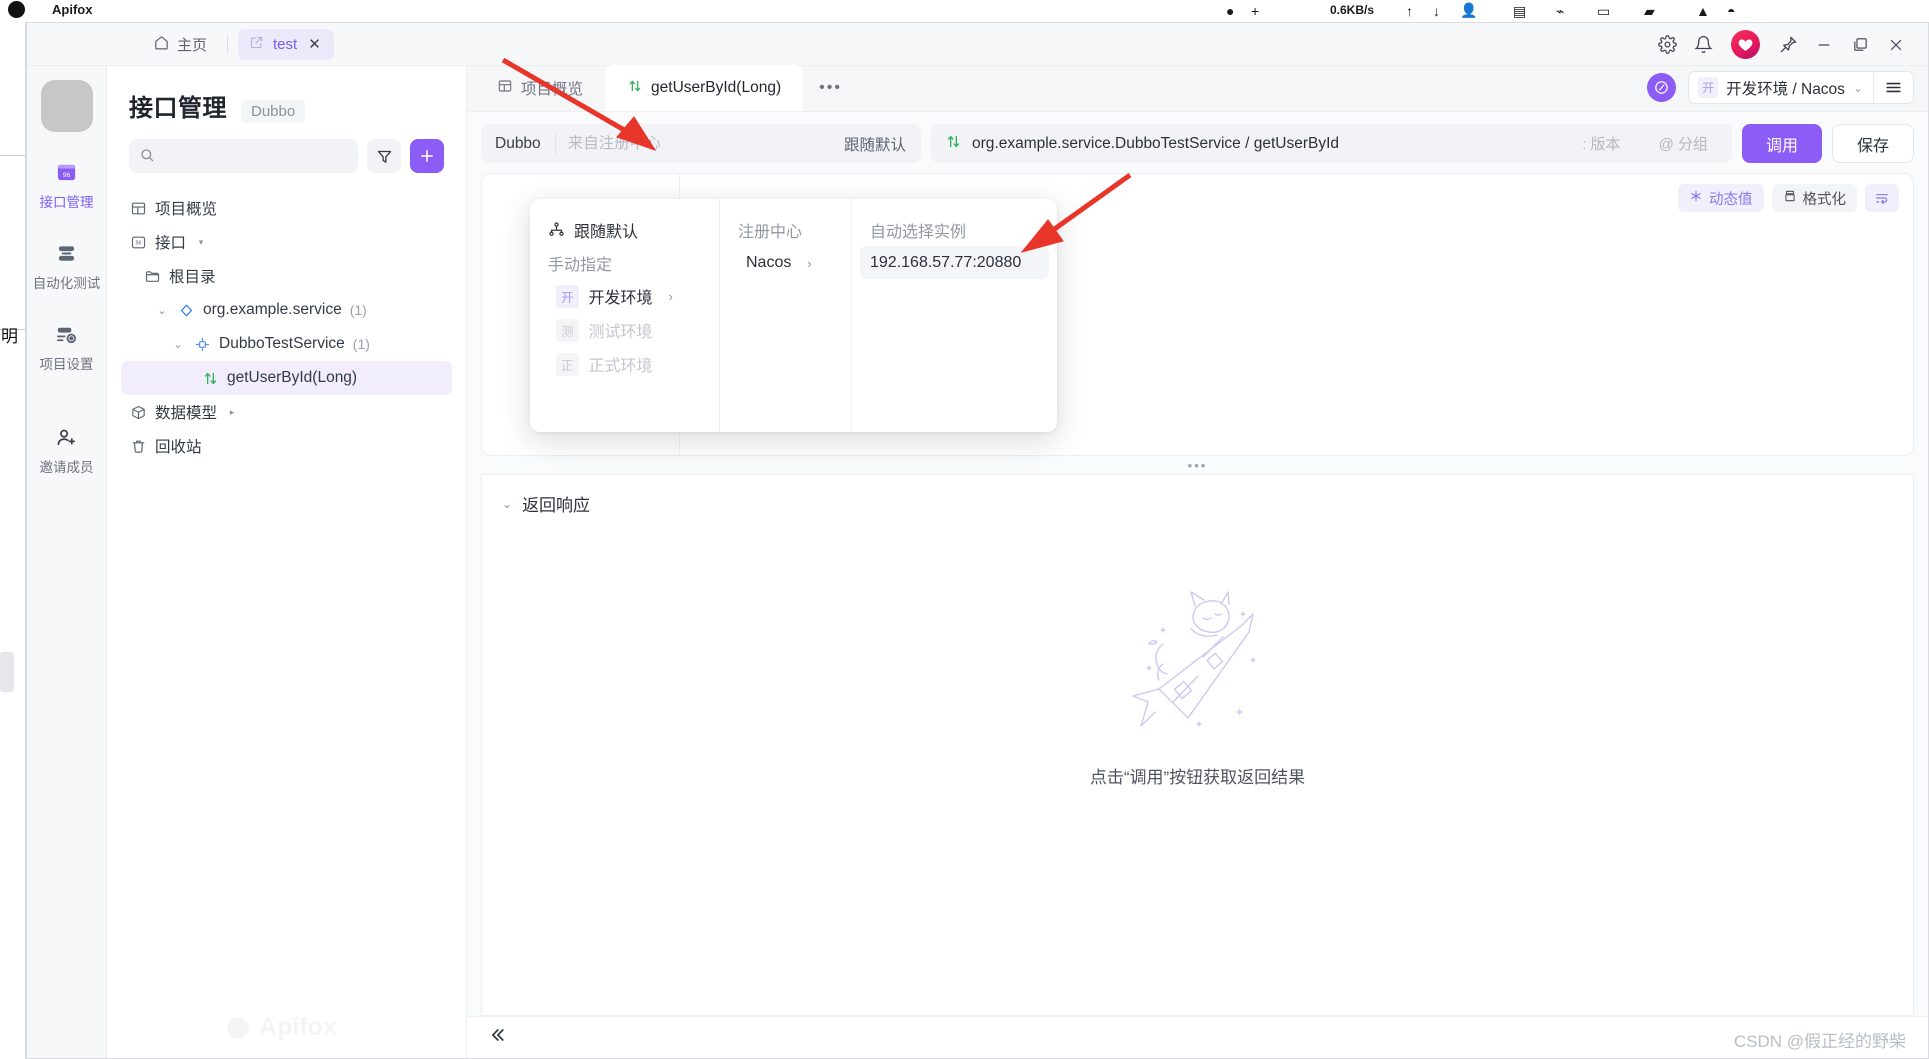  Describe the element at coordinates (1662, 87) in the screenshot. I see `clock-icon` at that location.